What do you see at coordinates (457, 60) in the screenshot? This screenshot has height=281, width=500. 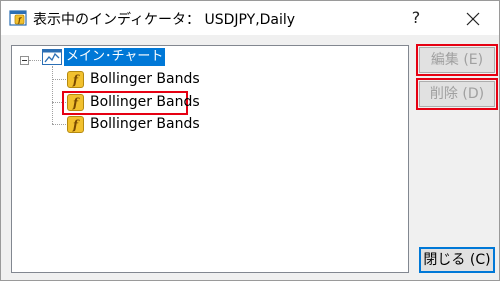 I see `edit-button: 編集 (E)` at bounding box center [457, 60].